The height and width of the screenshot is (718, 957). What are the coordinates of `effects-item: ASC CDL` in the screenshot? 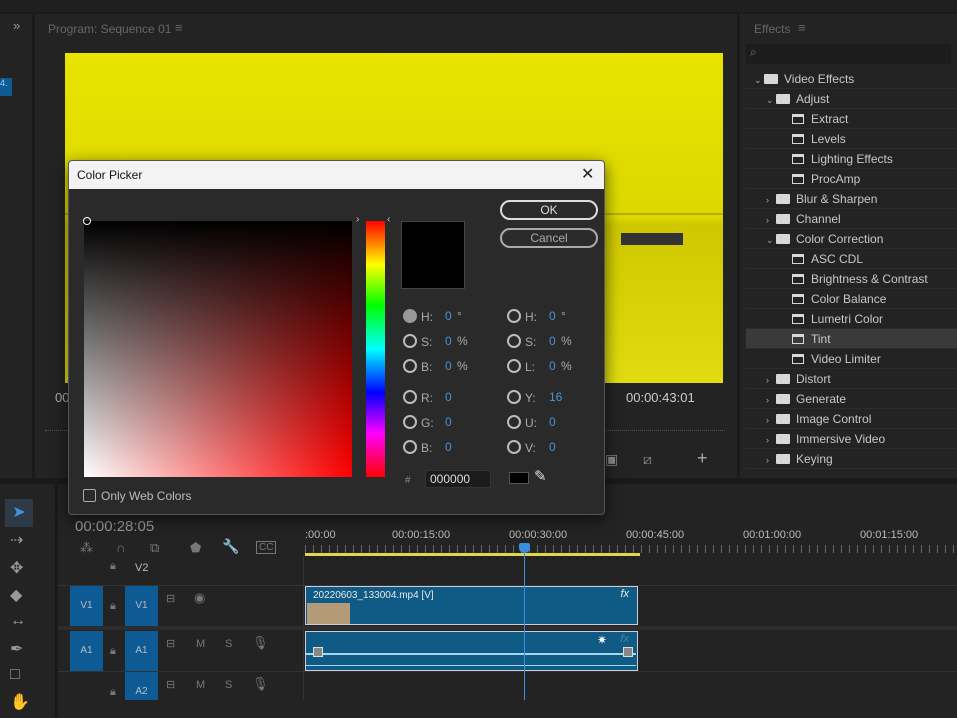 It's located at (851, 259).